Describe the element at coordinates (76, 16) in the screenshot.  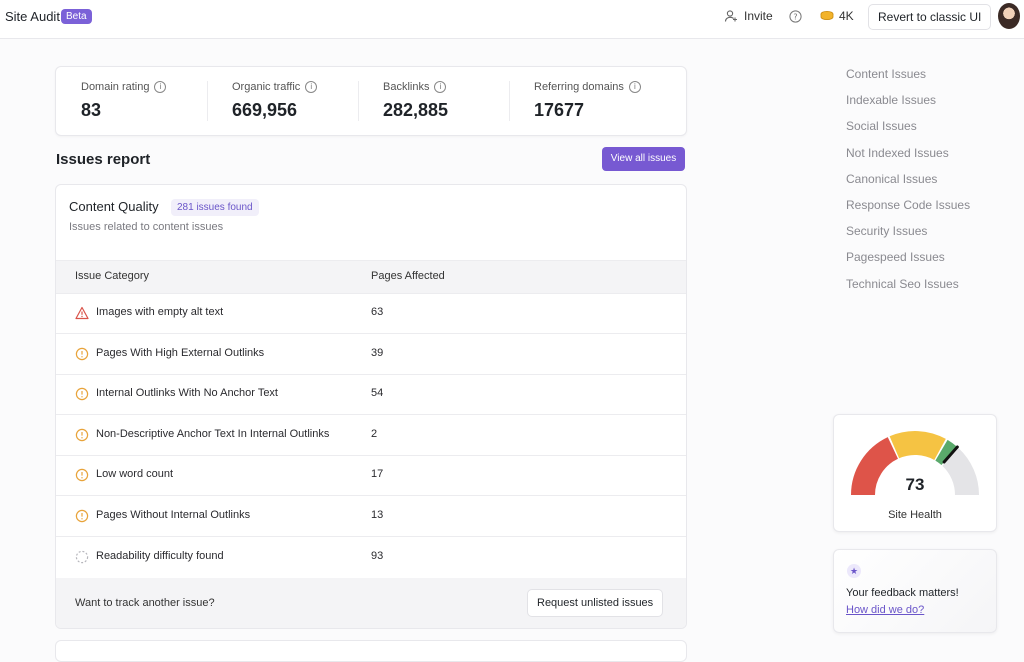
I see `beta-badge: Beta` at that location.